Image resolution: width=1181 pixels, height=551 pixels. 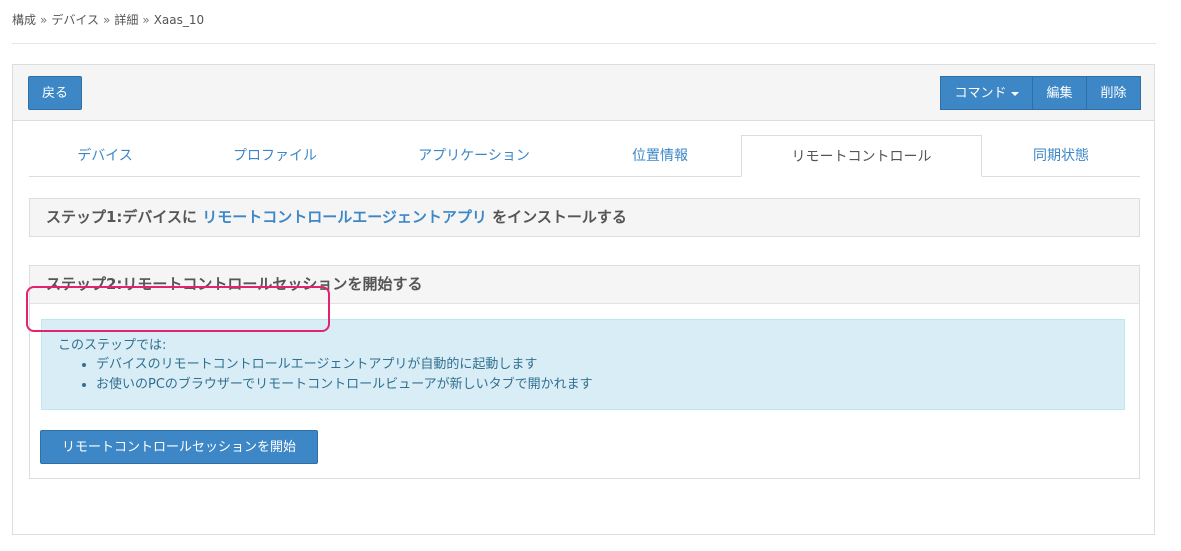 What do you see at coordinates (121, 217) in the screenshot?
I see `step1-prefix: ステップ1:デバイスに` at bounding box center [121, 217].